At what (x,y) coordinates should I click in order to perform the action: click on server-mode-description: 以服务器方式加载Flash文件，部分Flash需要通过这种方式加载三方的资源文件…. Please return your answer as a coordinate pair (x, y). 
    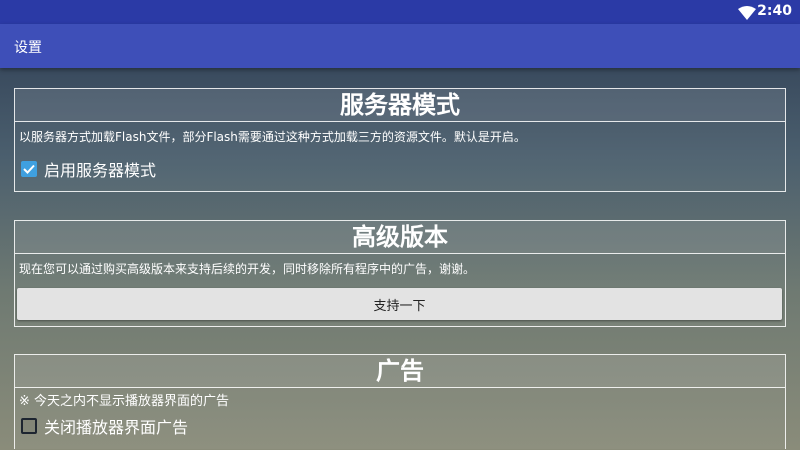
    Looking at the image, I should click on (272, 137).